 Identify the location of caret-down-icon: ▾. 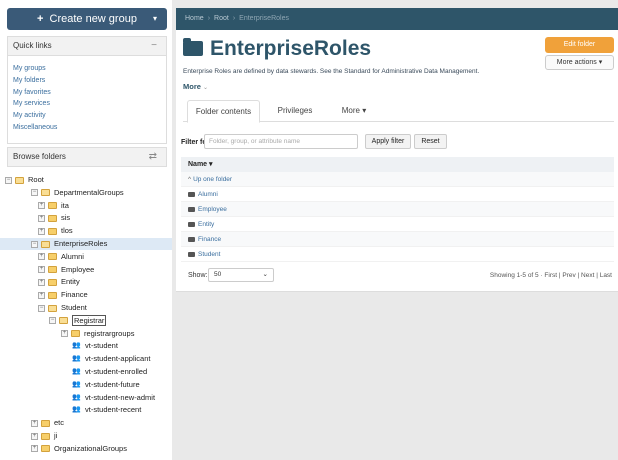
(155, 19).